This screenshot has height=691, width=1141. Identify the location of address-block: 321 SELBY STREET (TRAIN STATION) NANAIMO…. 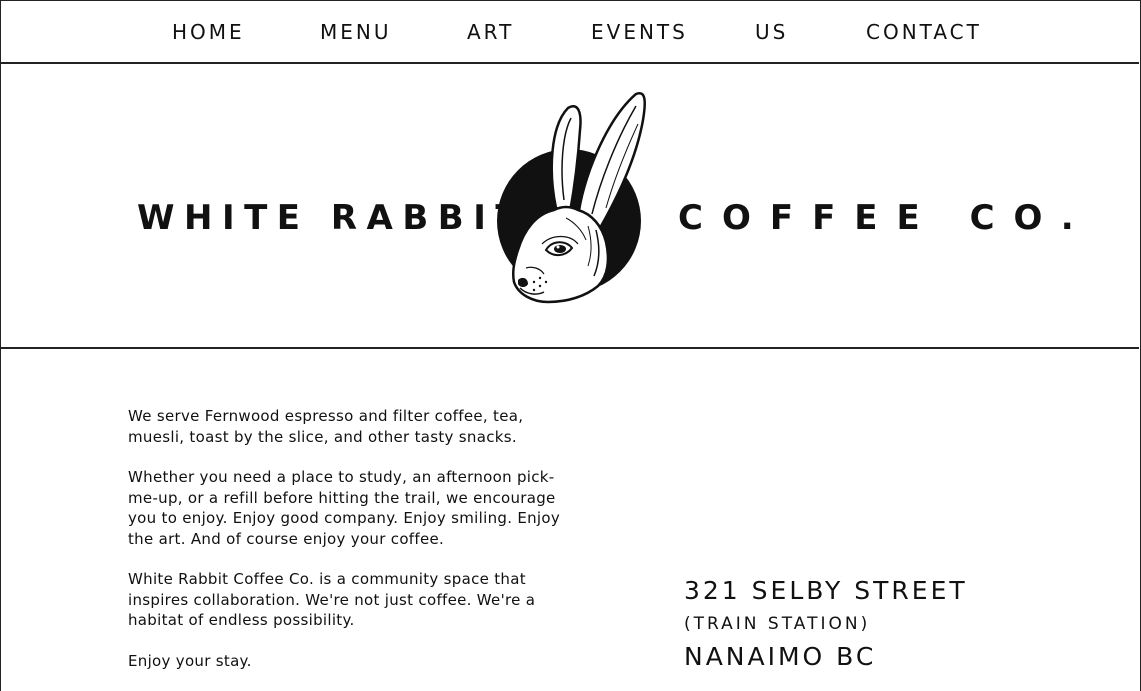
(826, 624).